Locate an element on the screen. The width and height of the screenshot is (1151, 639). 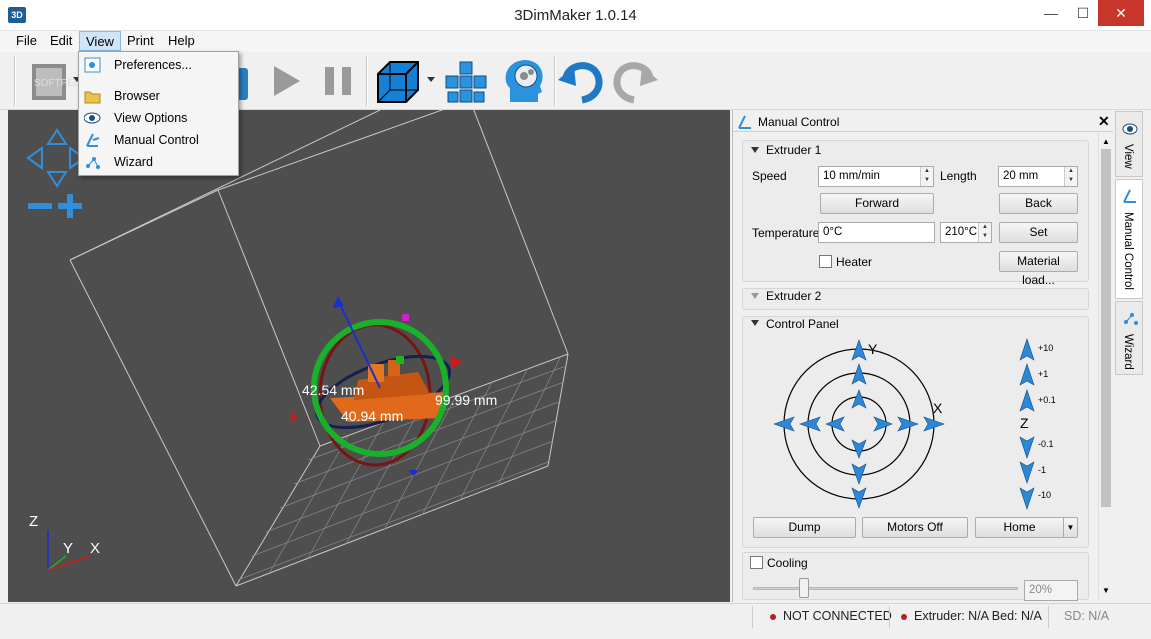
panel-close-button: ✕ is located at coordinates (1104, 121).